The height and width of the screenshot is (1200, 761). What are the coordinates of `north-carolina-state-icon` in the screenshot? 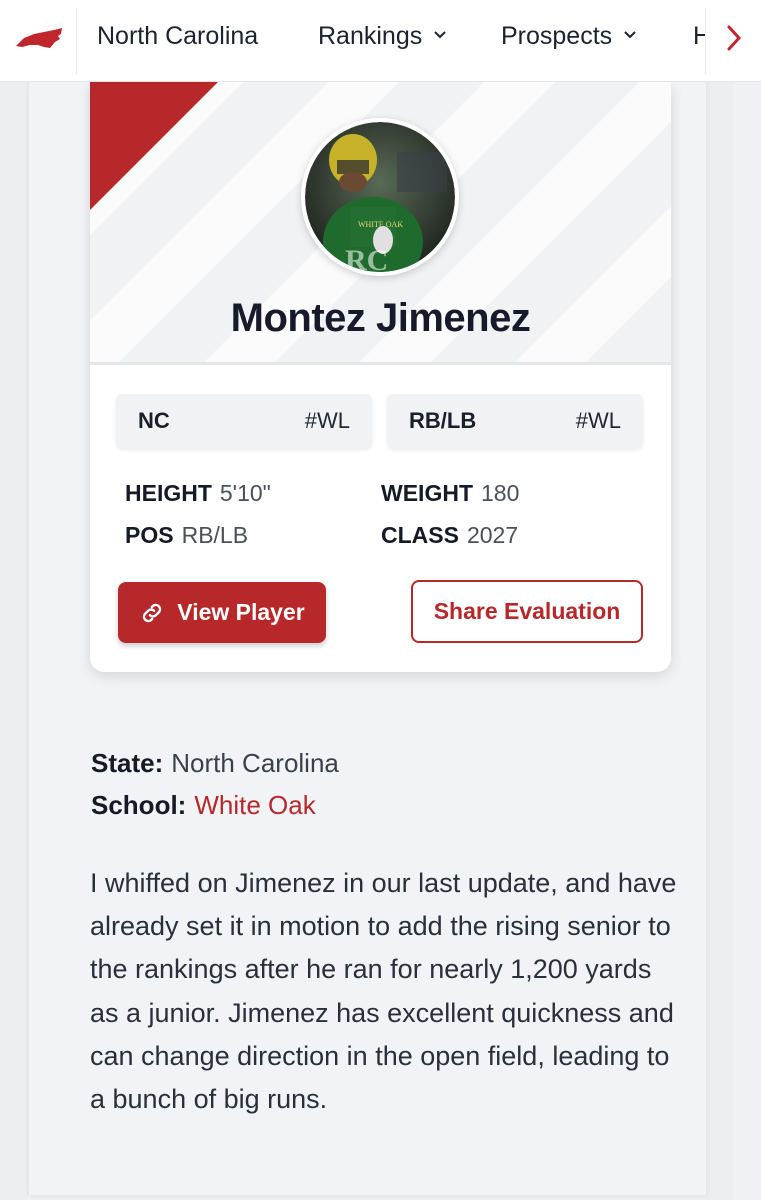 It's located at (39, 40).